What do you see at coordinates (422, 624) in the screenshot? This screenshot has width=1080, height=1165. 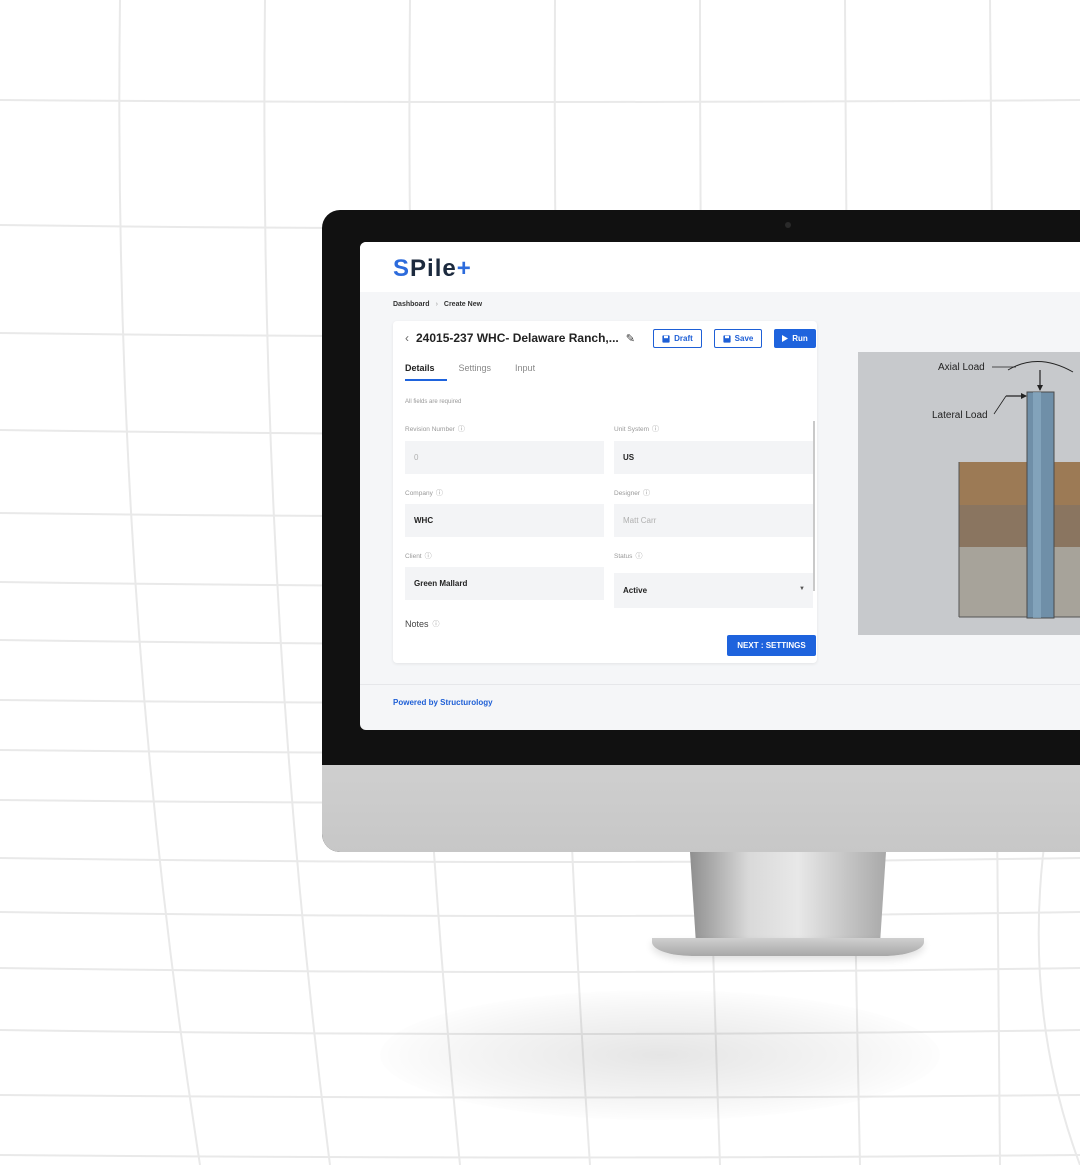 I see `notes-label: Notes ⓘ` at bounding box center [422, 624].